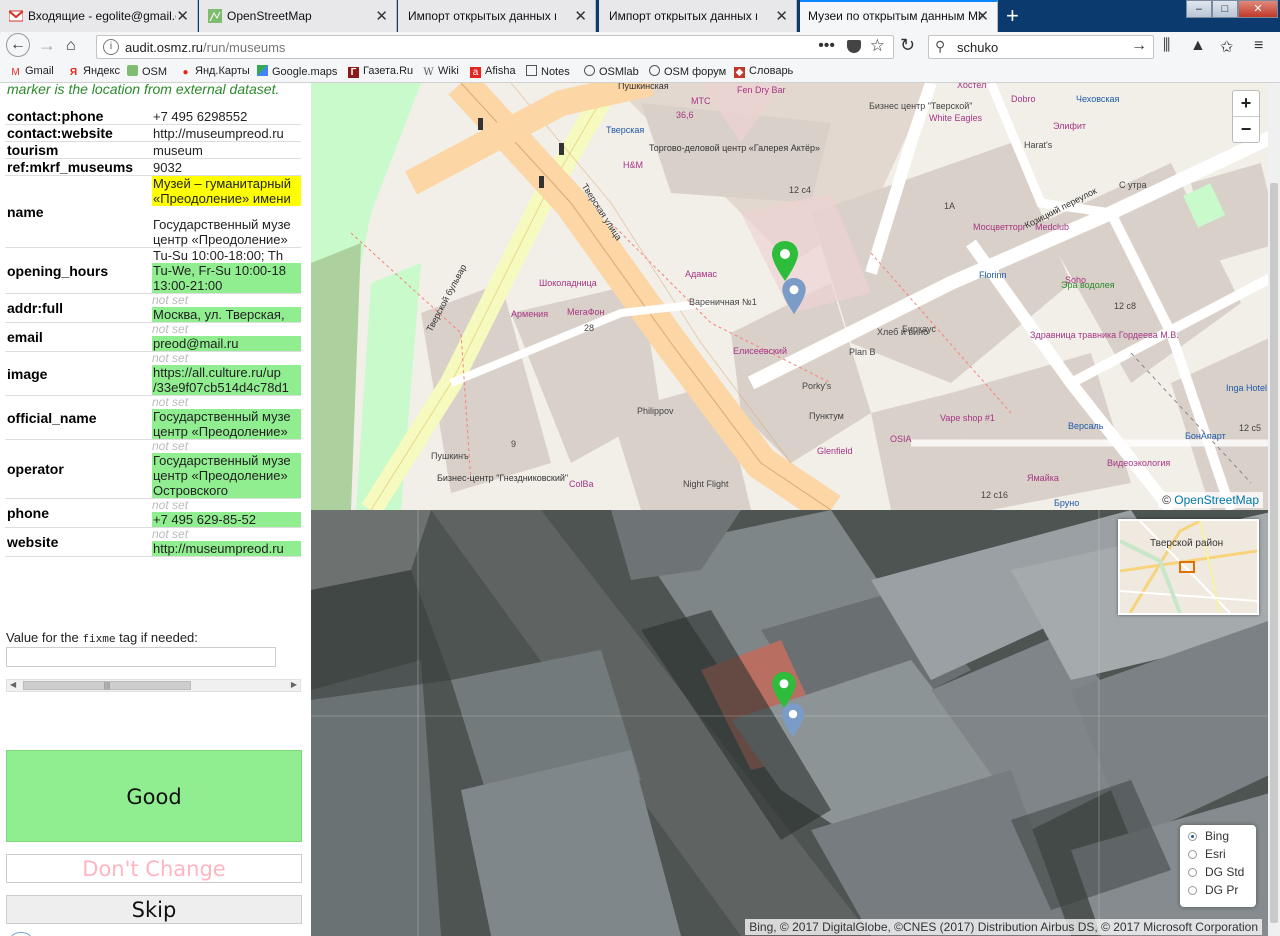 Image resolution: width=1280 pixels, height=936 pixels. What do you see at coordinates (440, 71) in the screenshot?
I see `bookmark-wiki: W Wiki` at bounding box center [440, 71].